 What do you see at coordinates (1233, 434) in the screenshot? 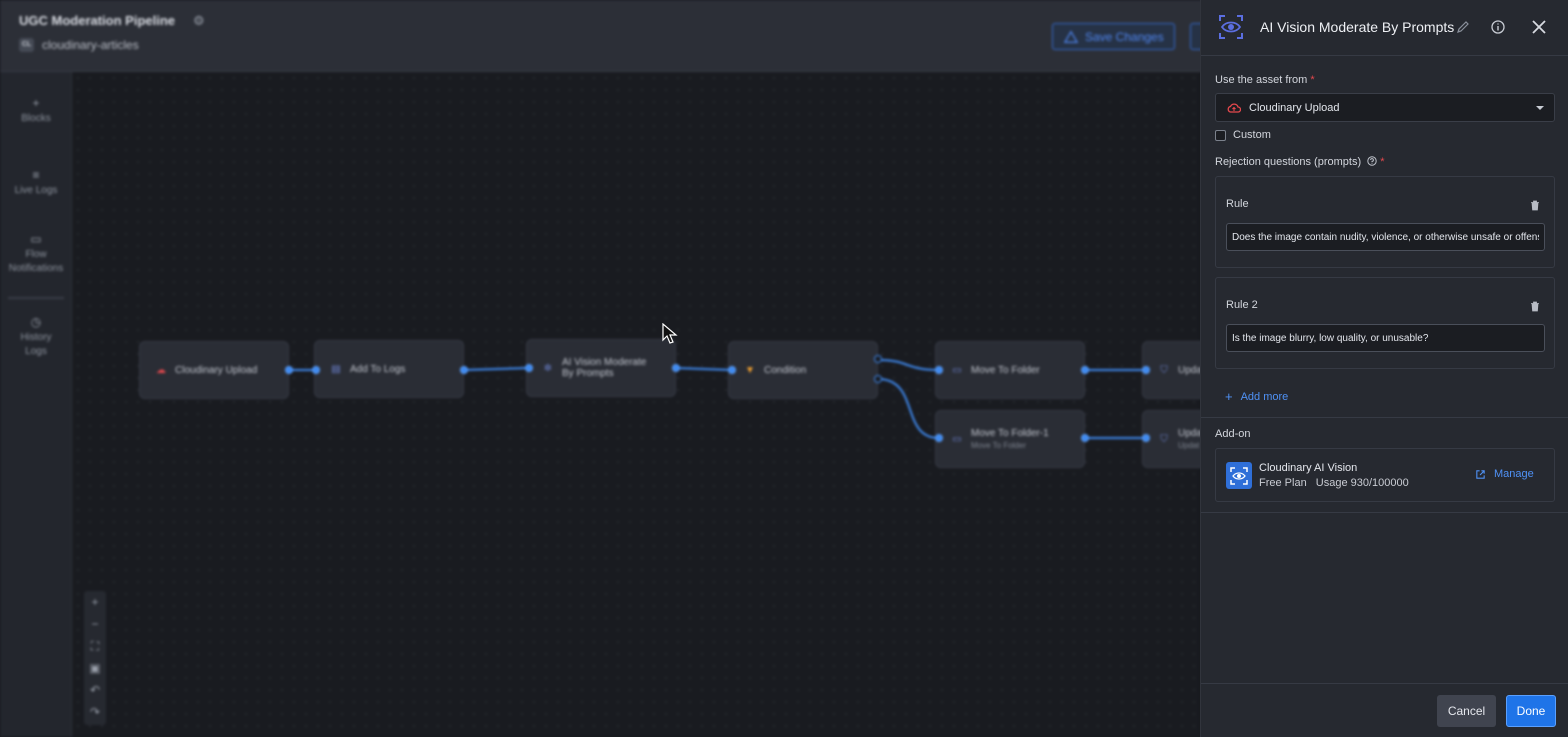
I see `addon-label: Add-on` at bounding box center [1233, 434].